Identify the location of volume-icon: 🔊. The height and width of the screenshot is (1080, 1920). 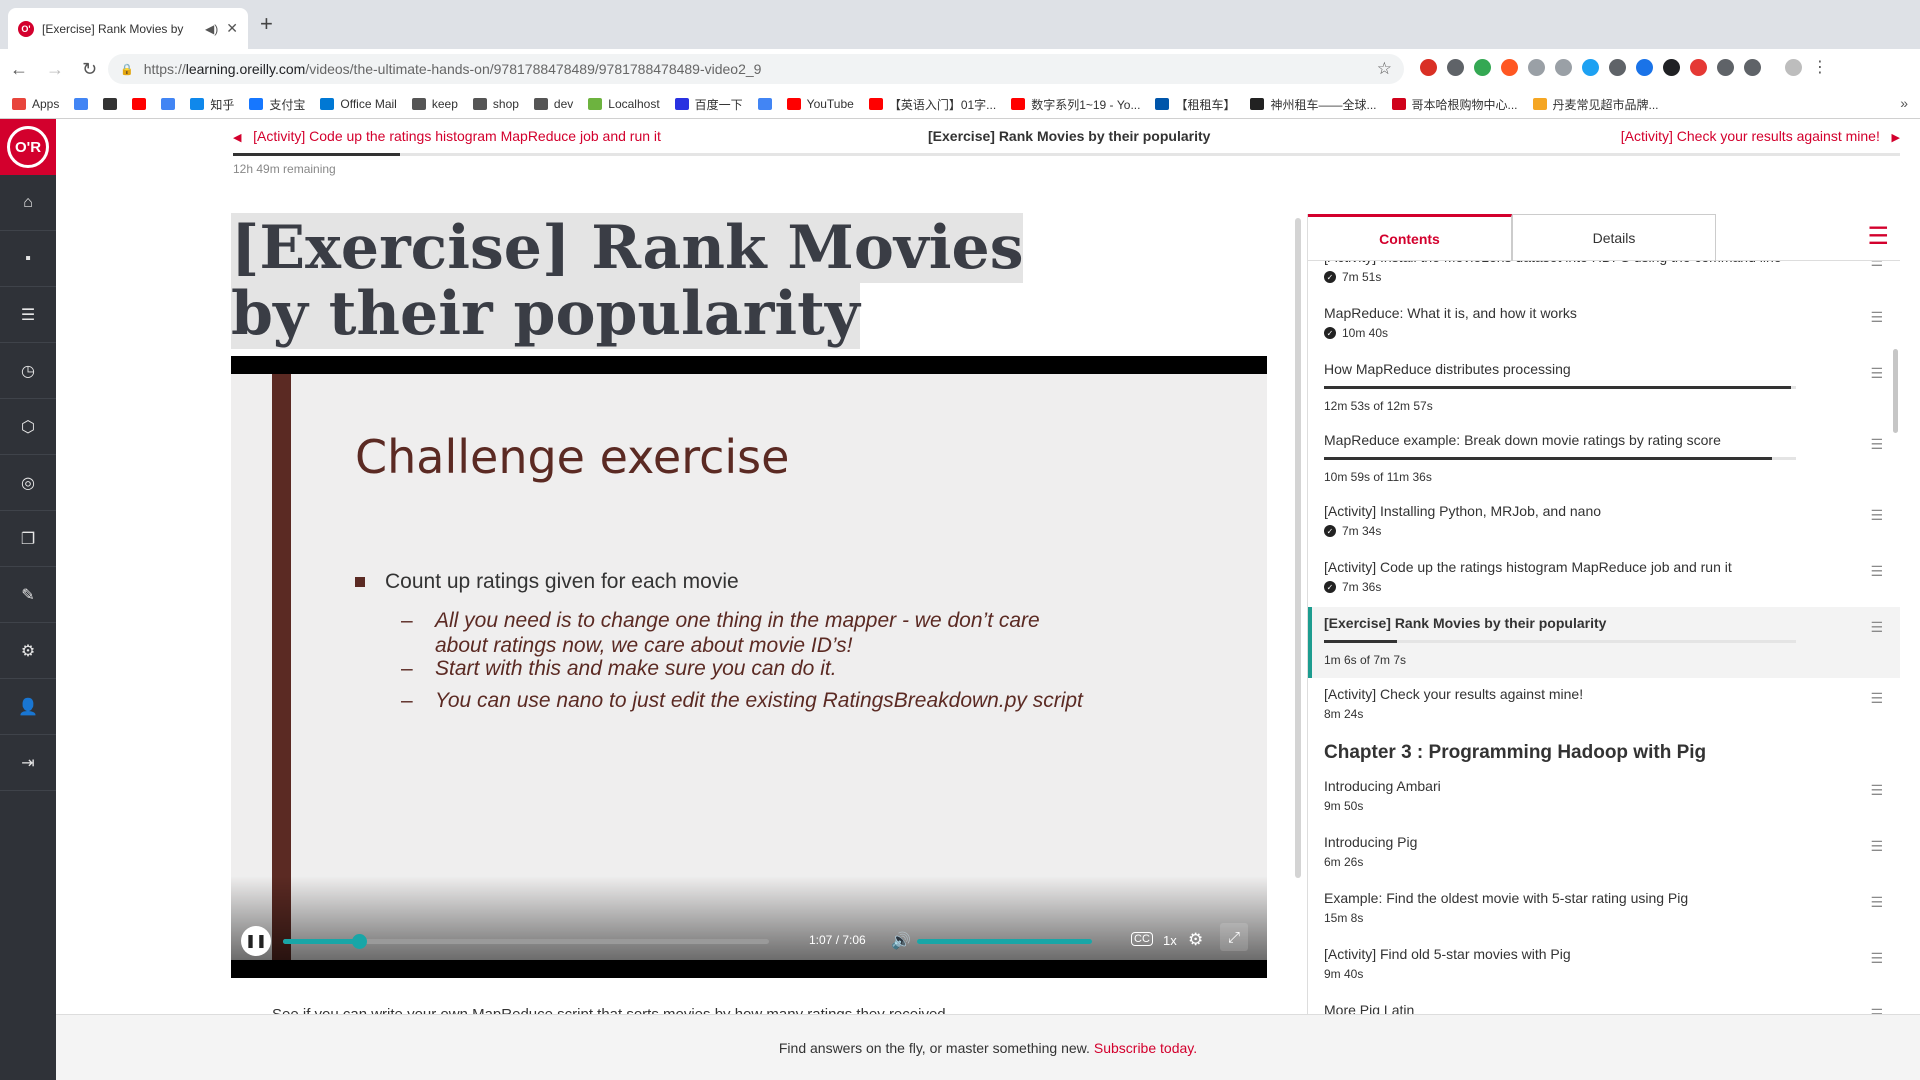
(901, 941).